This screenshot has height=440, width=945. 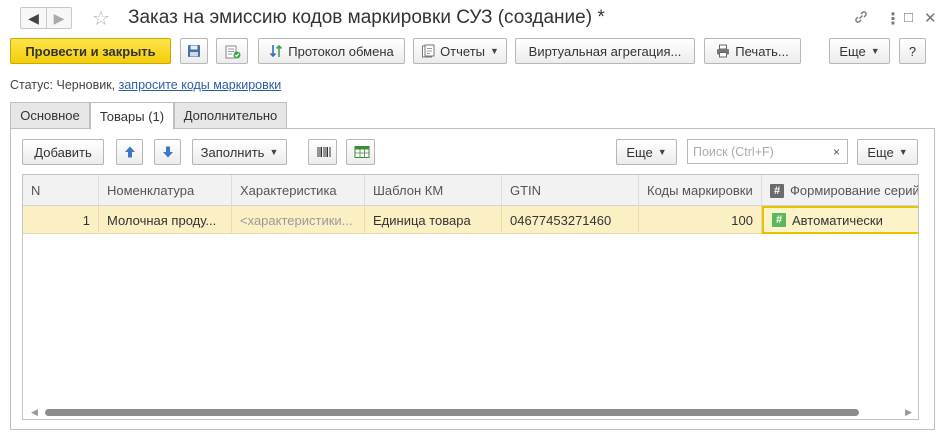 What do you see at coordinates (700, 220) in the screenshot?
I see `cell-codes: 100` at bounding box center [700, 220].